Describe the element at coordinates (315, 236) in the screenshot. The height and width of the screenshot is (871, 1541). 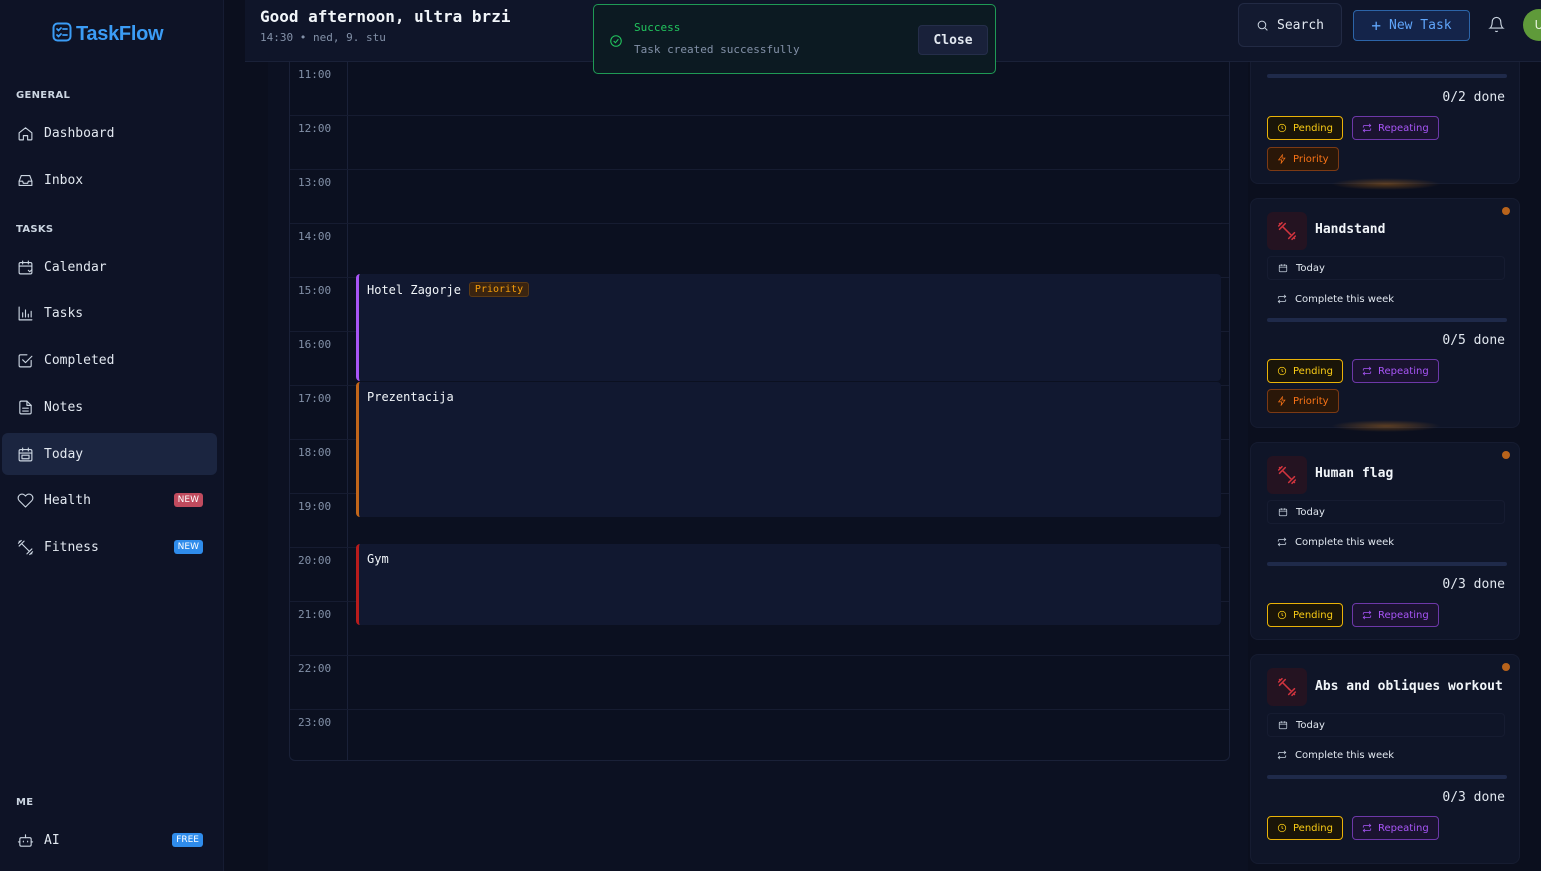
I see `hour-label: 14:00` at that location.